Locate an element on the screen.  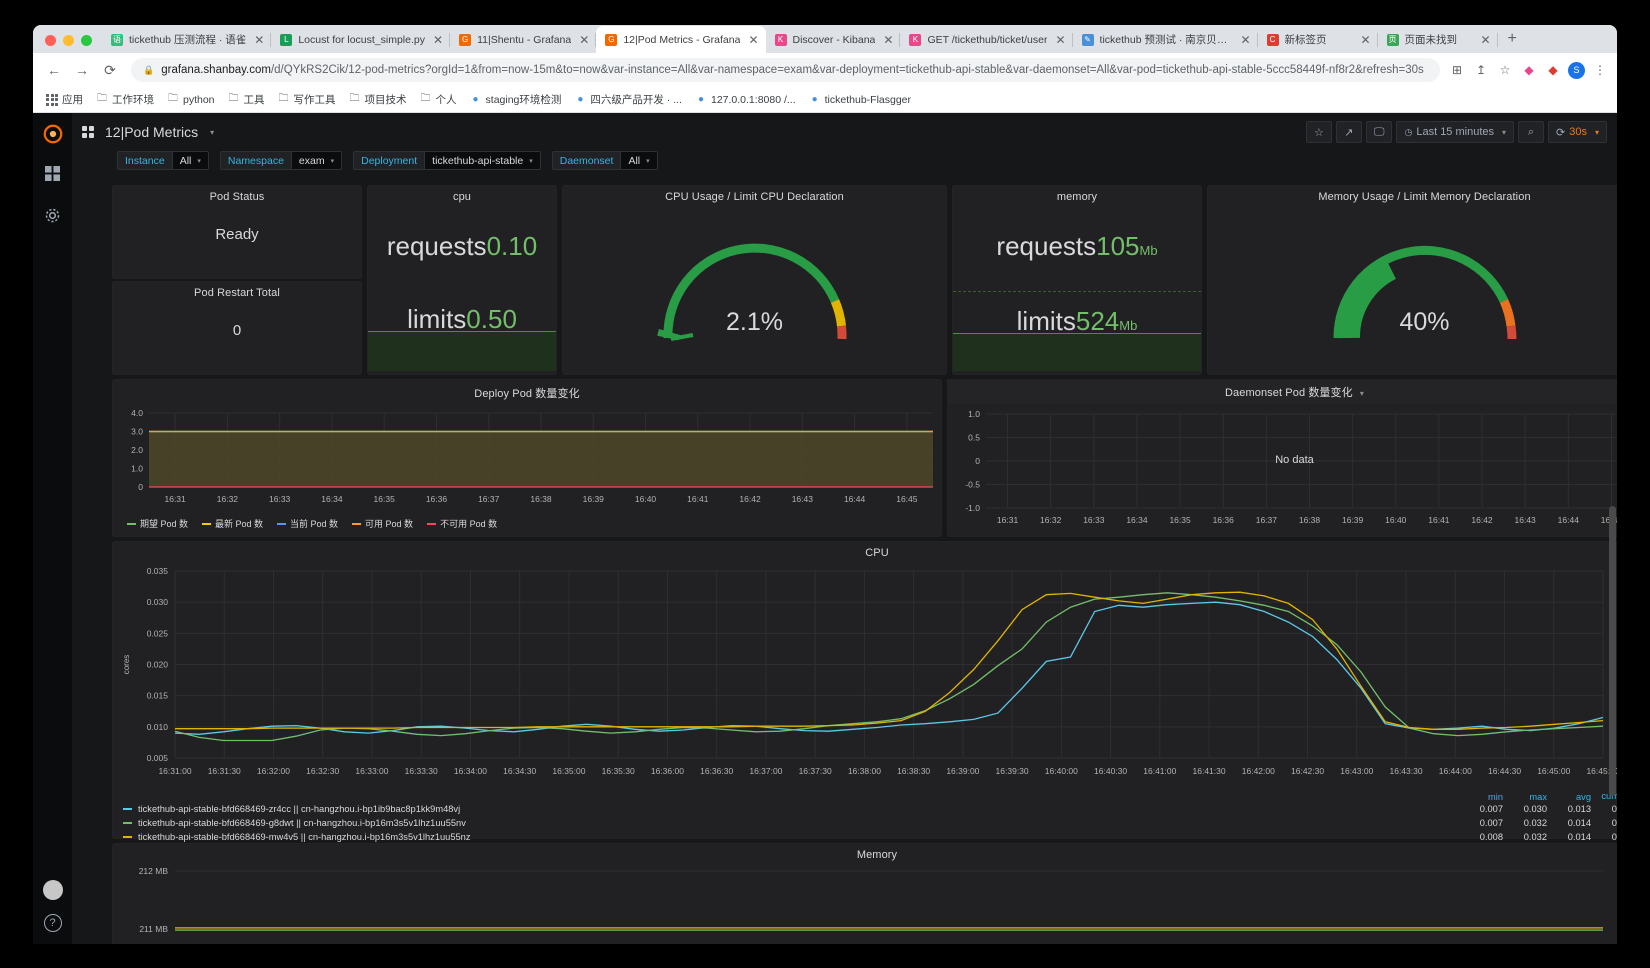
template-variable: Deployment tickethub-api-stable ▾ is located at coordinates (447, 160).